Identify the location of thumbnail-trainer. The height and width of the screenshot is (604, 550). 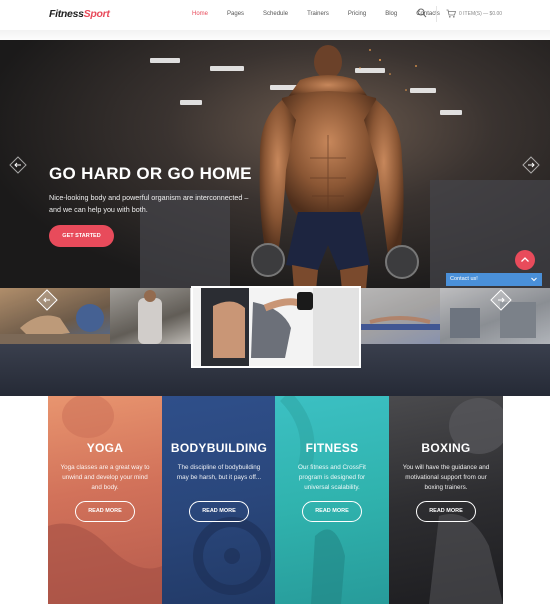
(150, 316).